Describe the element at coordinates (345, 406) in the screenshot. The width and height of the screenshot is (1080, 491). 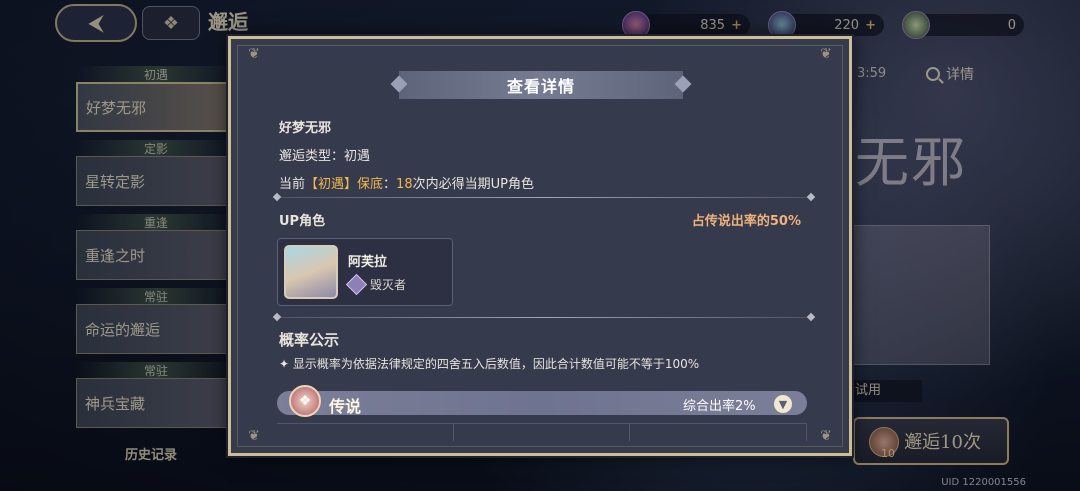
I see `legendary-label: 传说` at that location.